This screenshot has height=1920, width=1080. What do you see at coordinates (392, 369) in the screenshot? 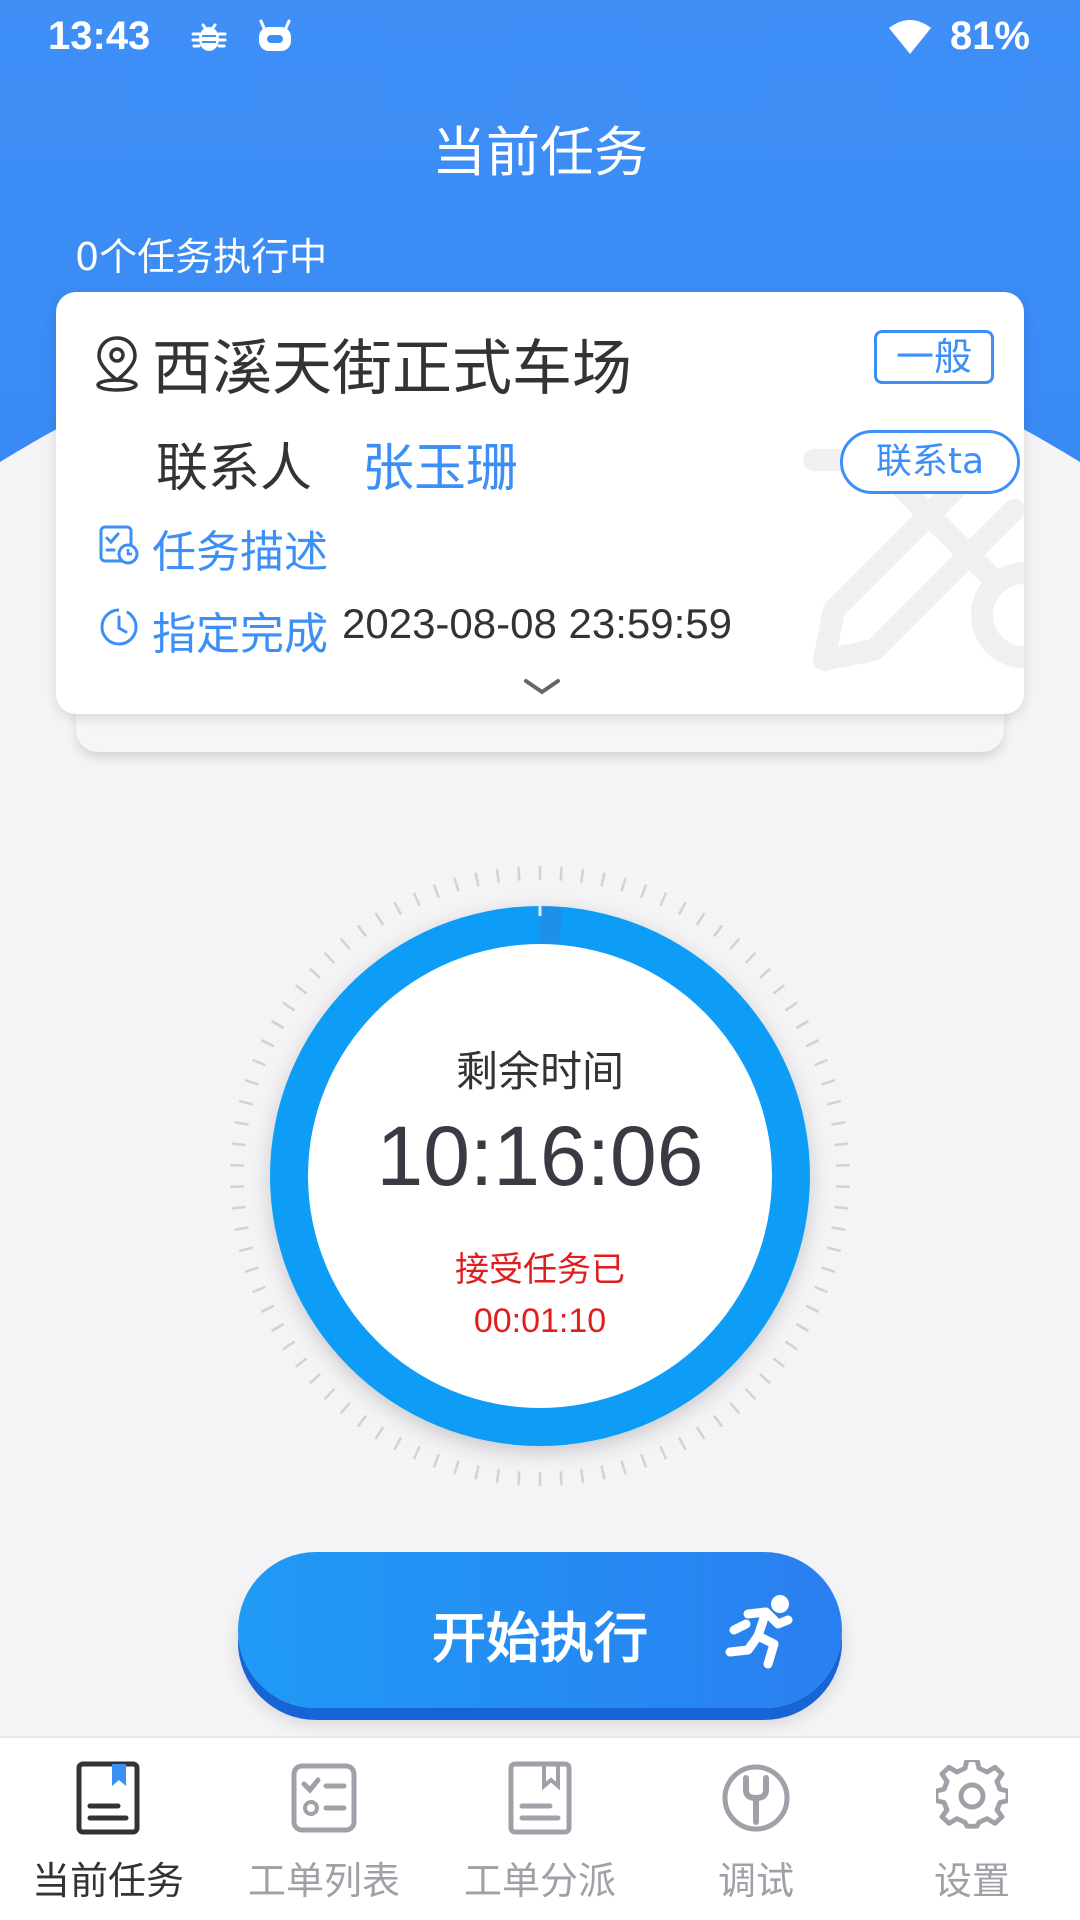
I see `site-name: 西溪天街正式车场` at bounding box center [392, 369].